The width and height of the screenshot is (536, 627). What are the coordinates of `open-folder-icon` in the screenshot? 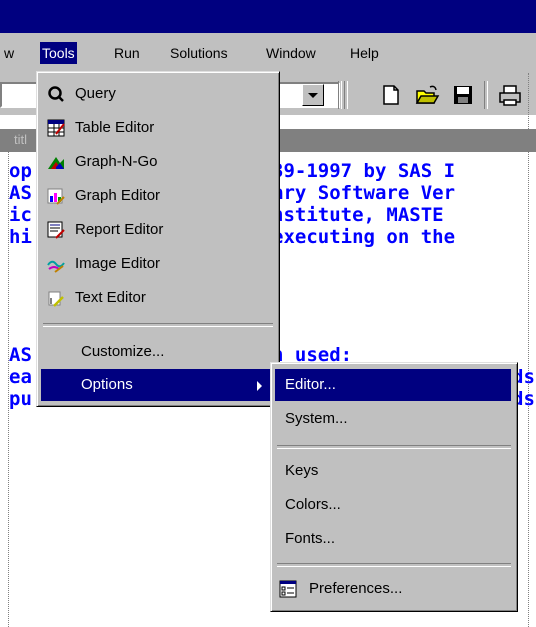 It's located at (427, 94).